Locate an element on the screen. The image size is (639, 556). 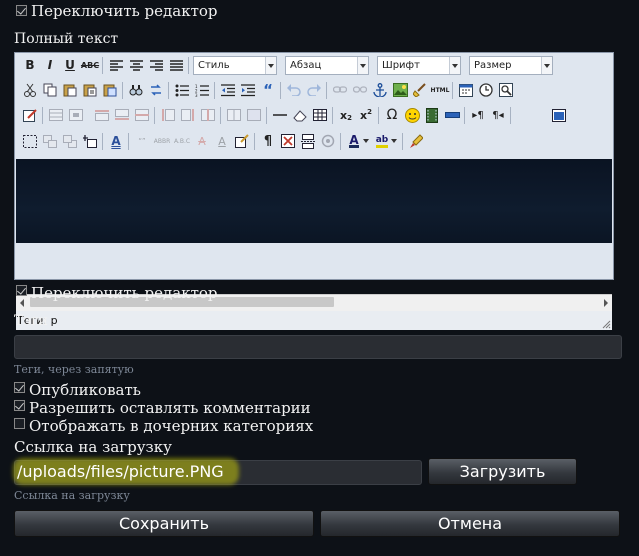
page-break-insert-icon is located at coordinates (308, 141).